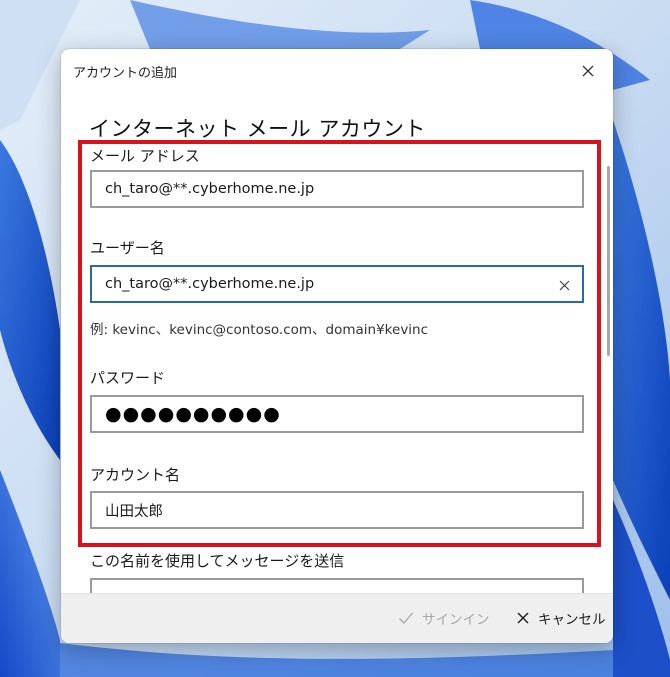 This screenshot has height=677, width=670. What do you see at coordinates (572, 620) in the screenshot?
I see `cancel-label: キャンセル` at bounding box center [572, 620].